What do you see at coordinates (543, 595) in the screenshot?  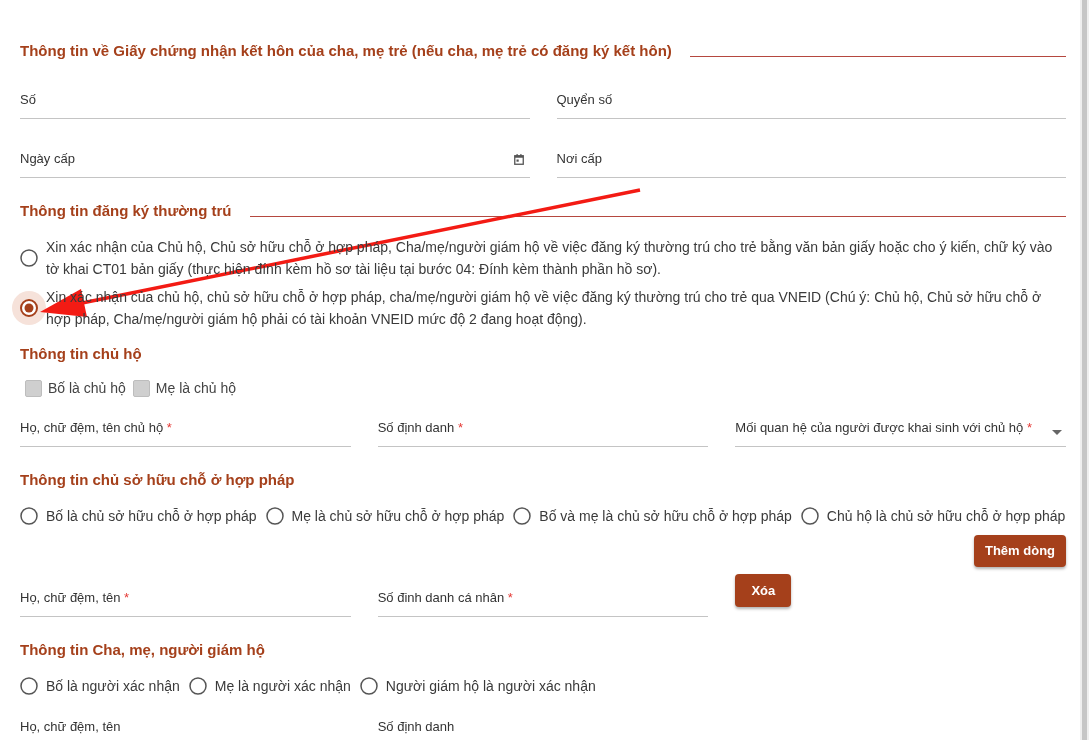 I see `text-field: Số đinh danh cá nhân *` at bounding box center [543, 595].